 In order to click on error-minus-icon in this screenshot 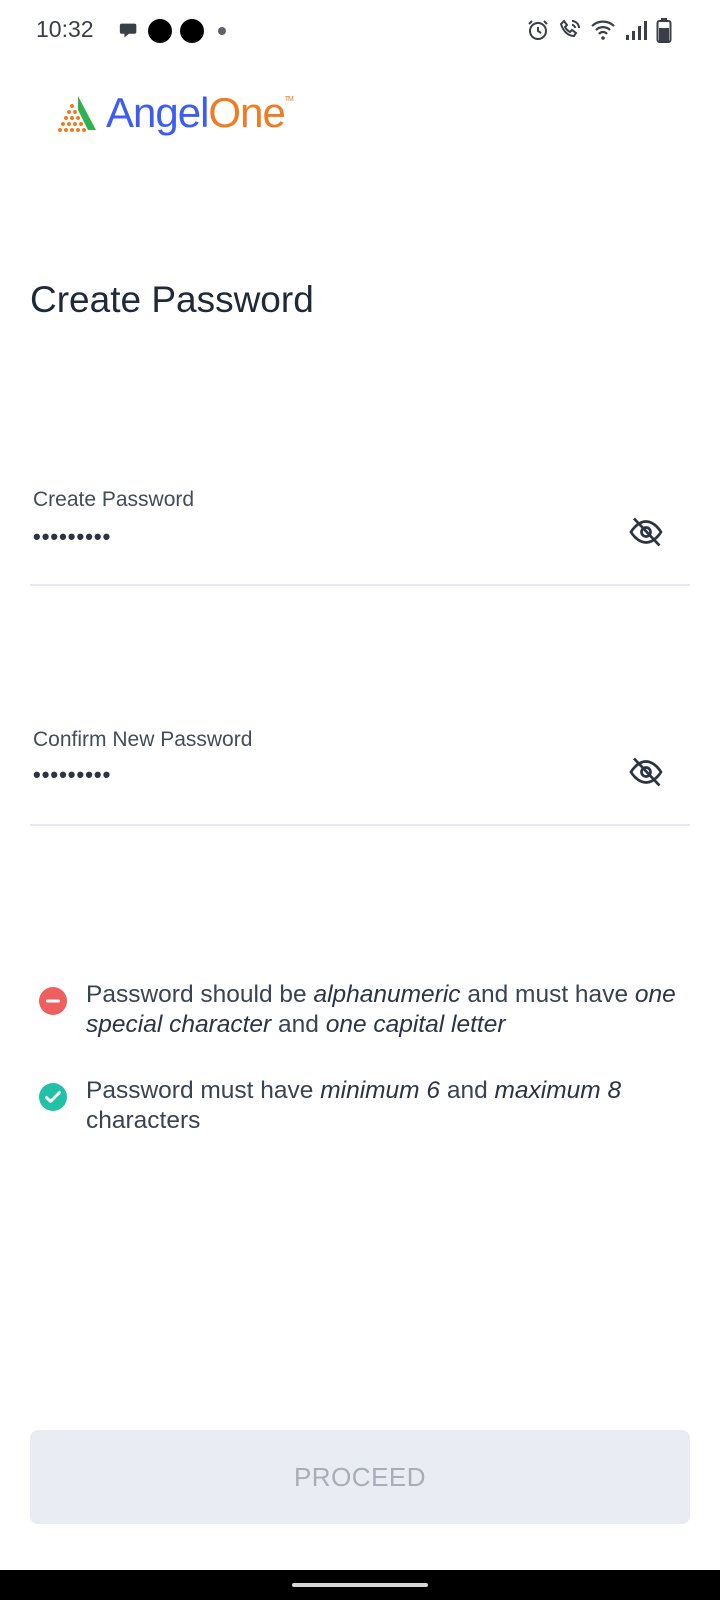, I will do `click(53, 1001)`.